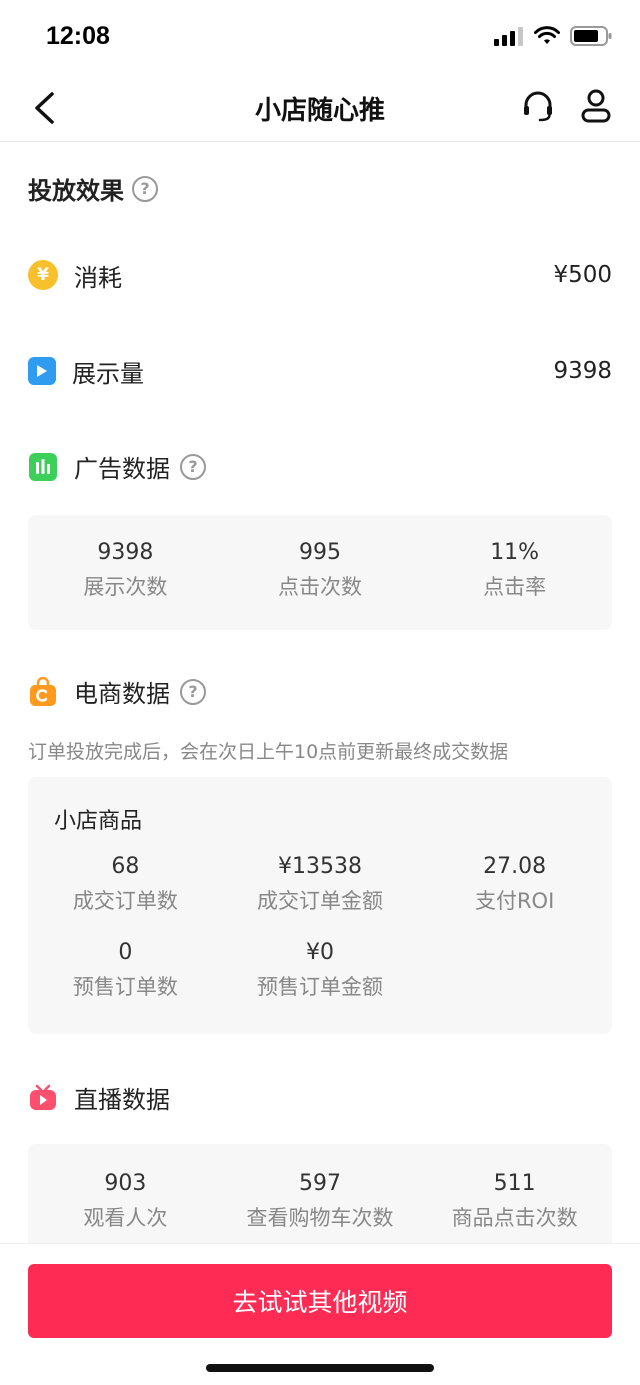  What do you see at coordinates (98, 277) in the screenshot?
I see `metric-label-consume: 消耗` at bounding box center [98, 277].